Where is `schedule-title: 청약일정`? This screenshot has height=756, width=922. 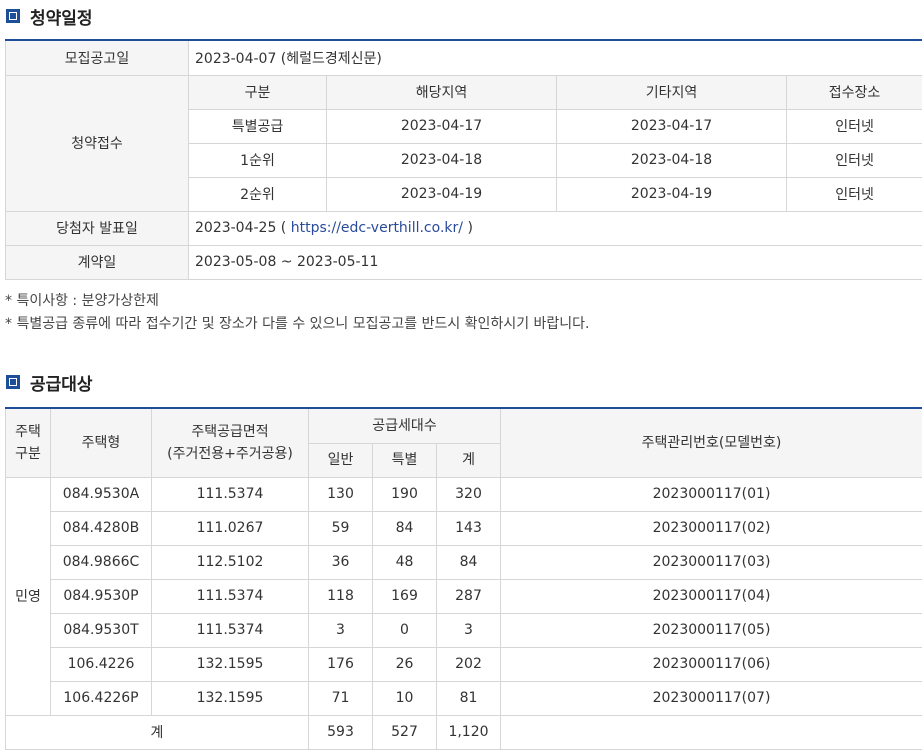 schedule-title: 청약일정 is located at coordinates (61, 18).